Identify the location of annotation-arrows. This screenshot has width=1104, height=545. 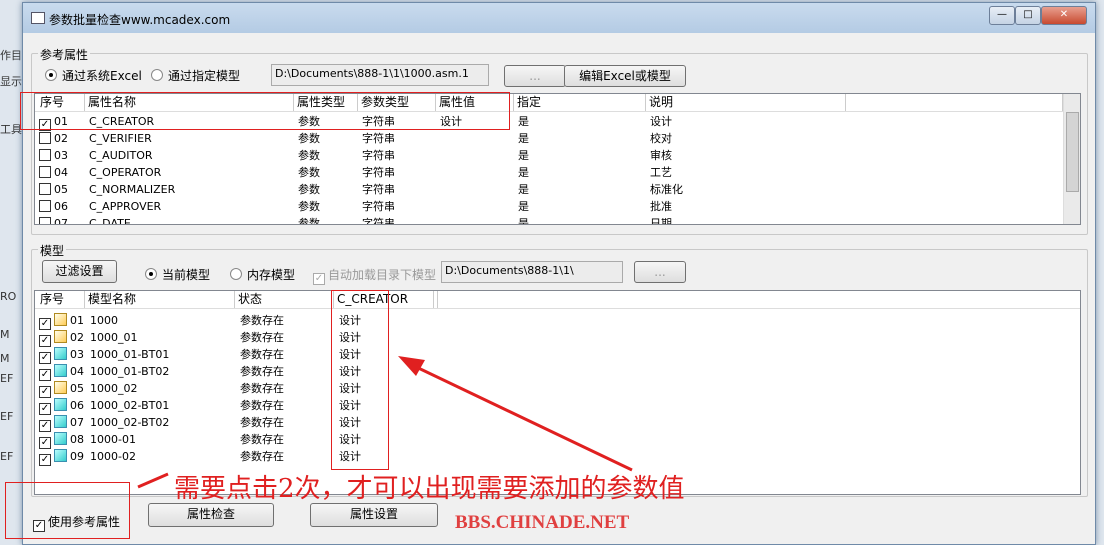
(385, 422).